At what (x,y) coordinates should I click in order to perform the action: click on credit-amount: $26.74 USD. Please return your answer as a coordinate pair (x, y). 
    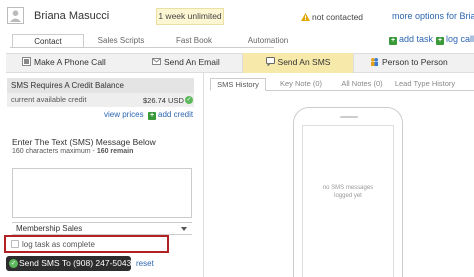
    Looking at the image, I should click on (163, 100).